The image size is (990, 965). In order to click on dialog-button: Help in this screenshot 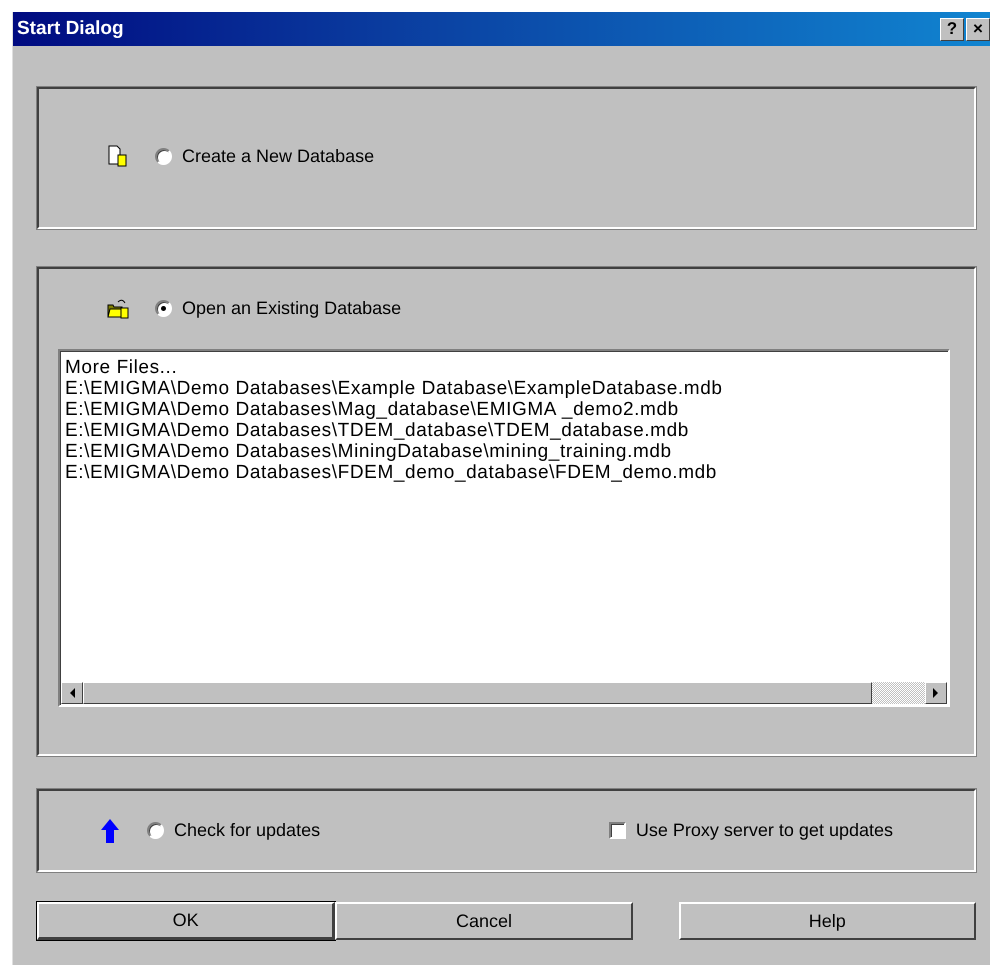, I will do `click(827, 921)`.